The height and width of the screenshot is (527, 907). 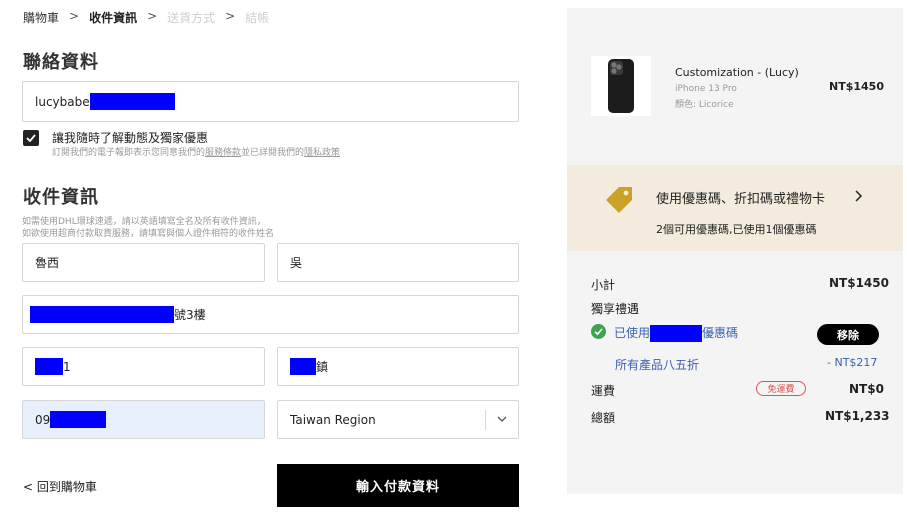 I want to click on continue-to-payment-button: 輸入付款資料, so click(x=398, y=485).